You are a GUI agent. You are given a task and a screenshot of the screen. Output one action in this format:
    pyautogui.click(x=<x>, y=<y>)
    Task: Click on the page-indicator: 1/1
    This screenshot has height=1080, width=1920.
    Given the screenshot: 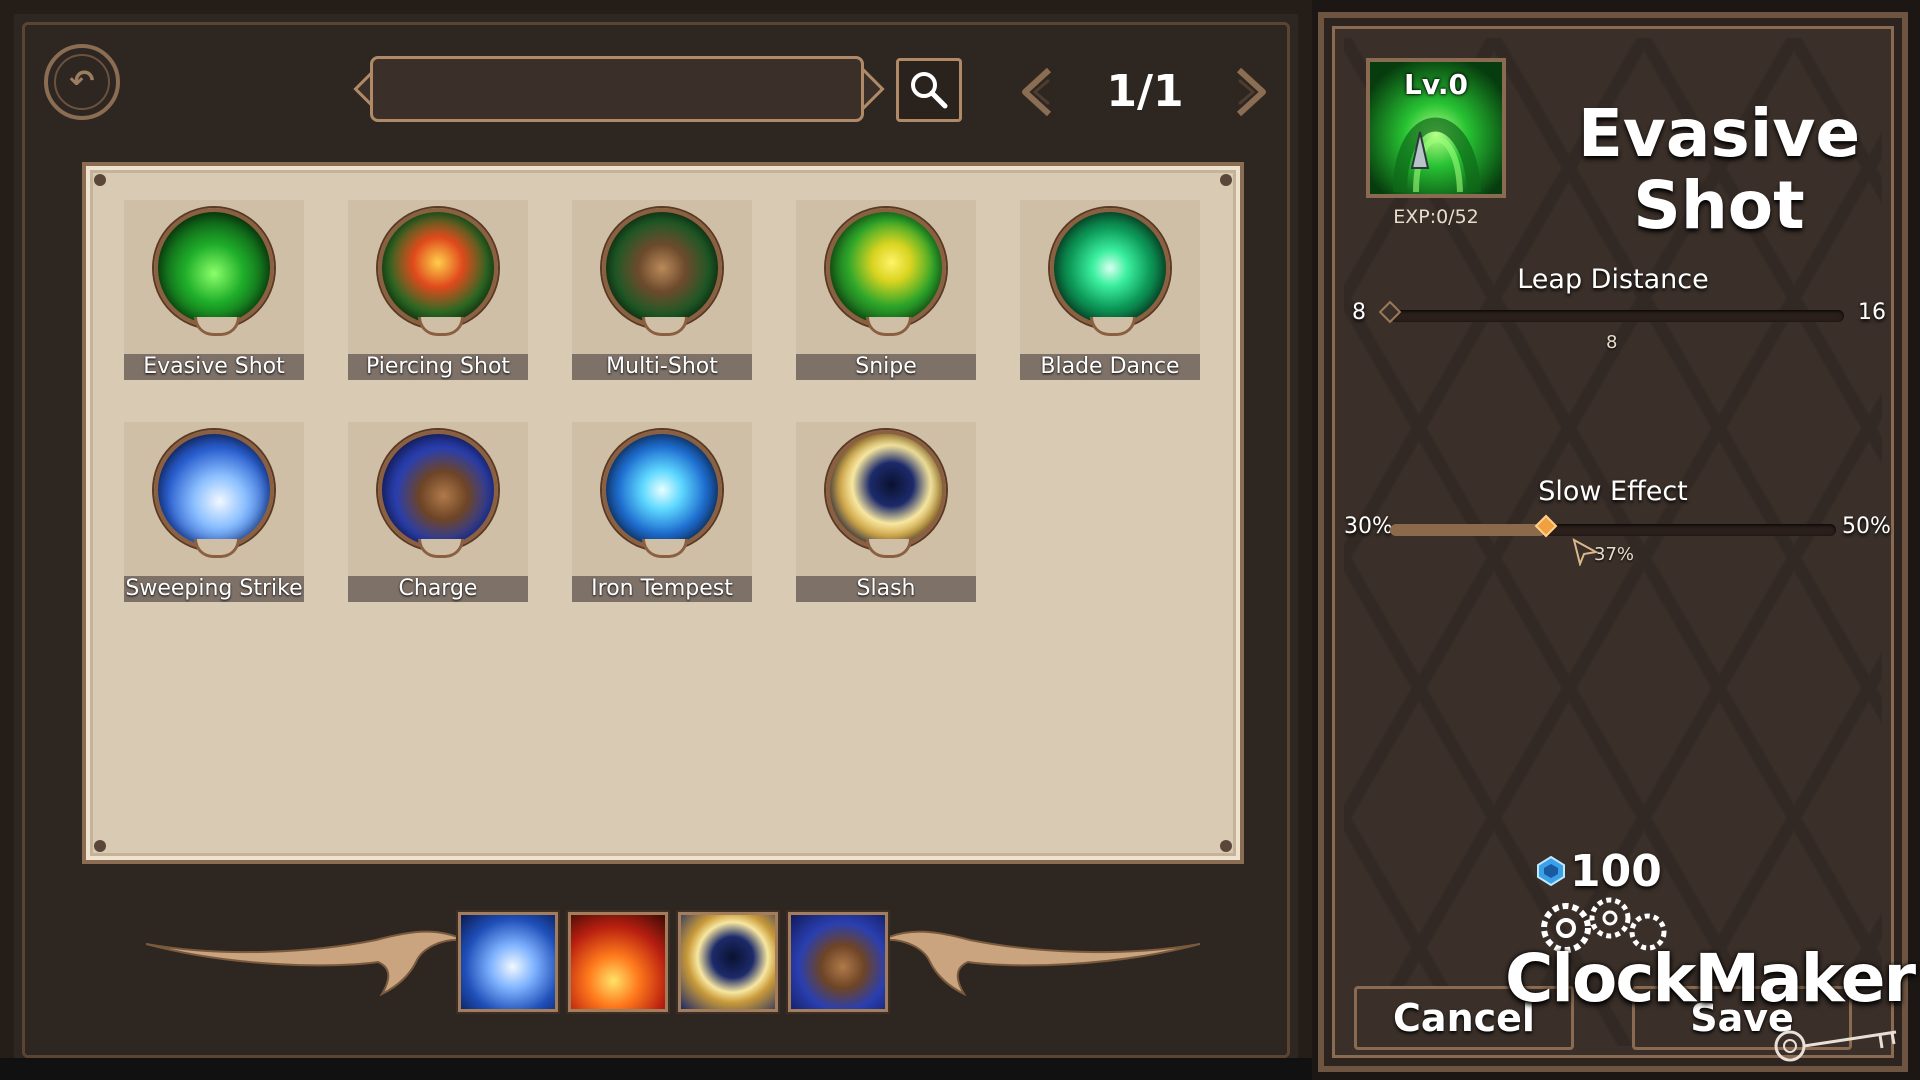 What is the action you would take?
    pyautogui.click(x=1145, y=91)
    